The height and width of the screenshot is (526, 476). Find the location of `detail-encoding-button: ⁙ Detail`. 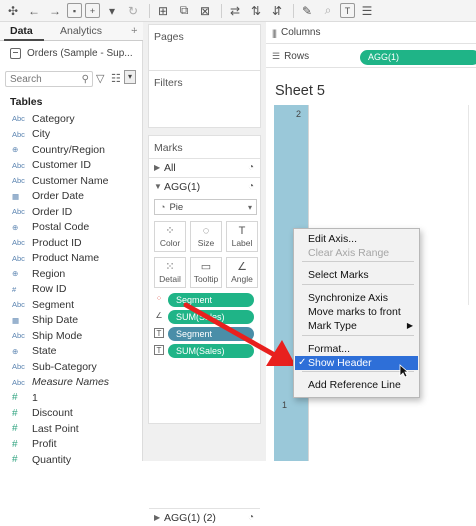

detail-encoding-button: ⁙ Detail is located at coordinates (170, 272).